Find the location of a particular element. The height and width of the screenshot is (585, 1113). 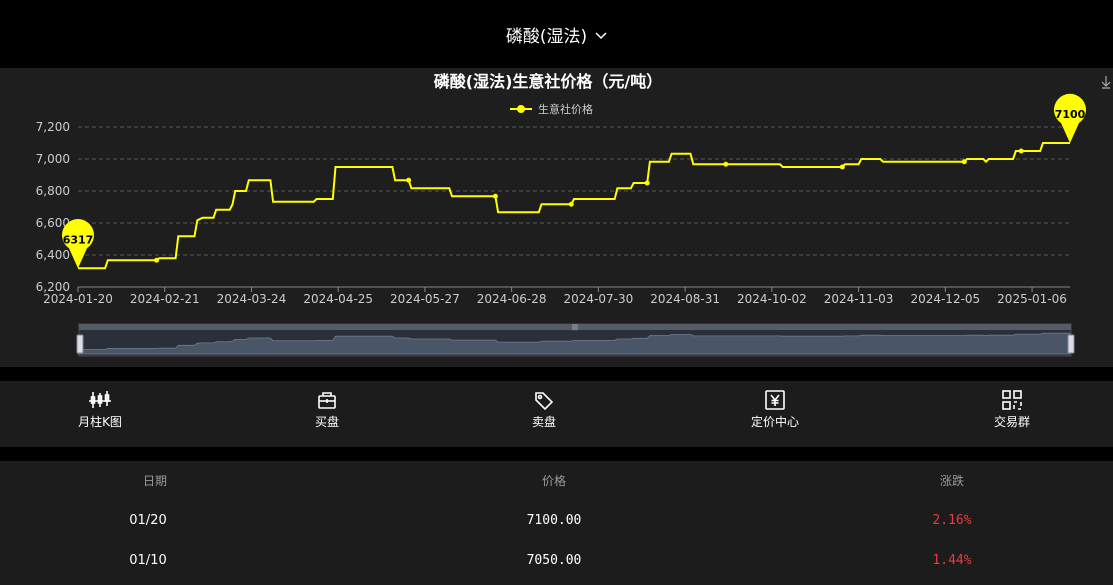

bag-icon is located at coordinates (327, 400).